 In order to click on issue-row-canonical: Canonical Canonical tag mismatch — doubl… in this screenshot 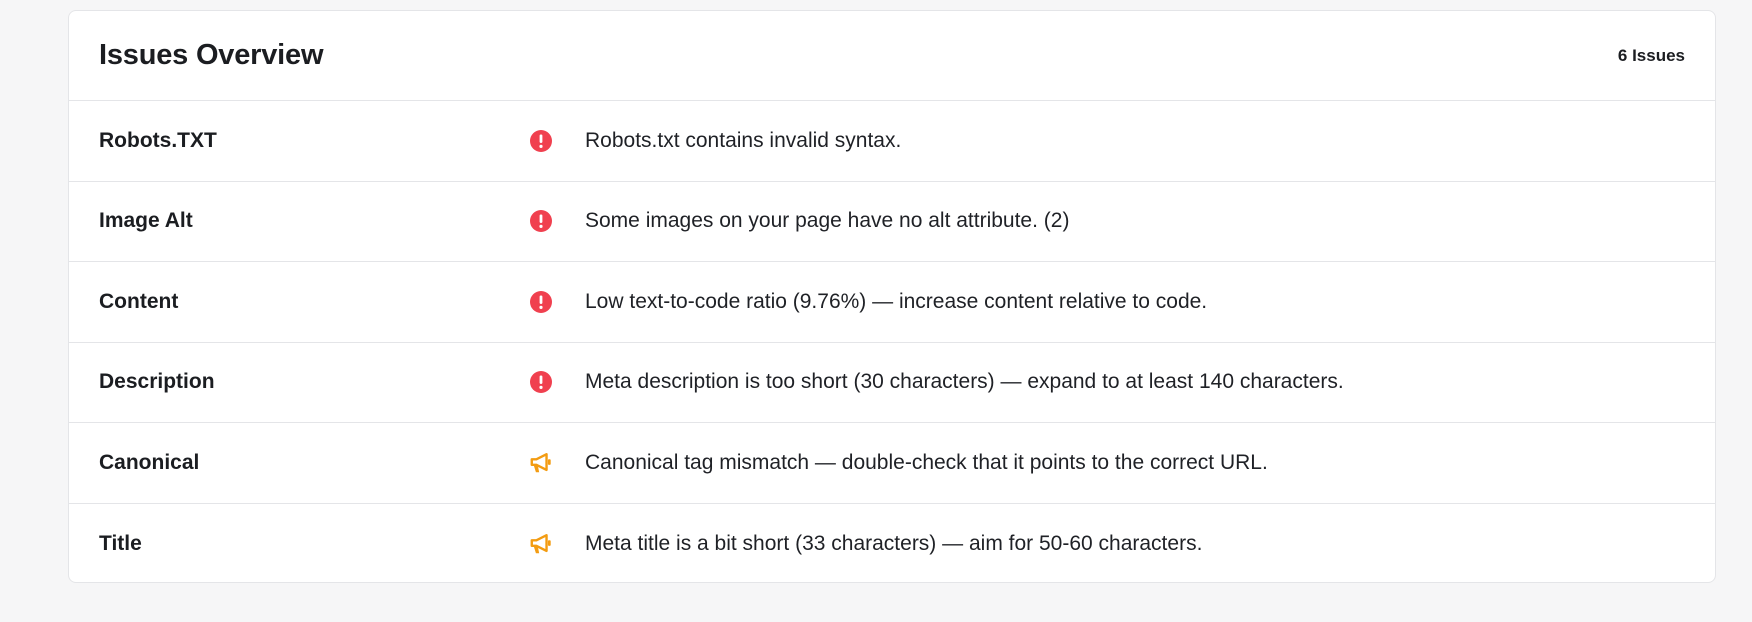, I will do `click(892, 463)`.